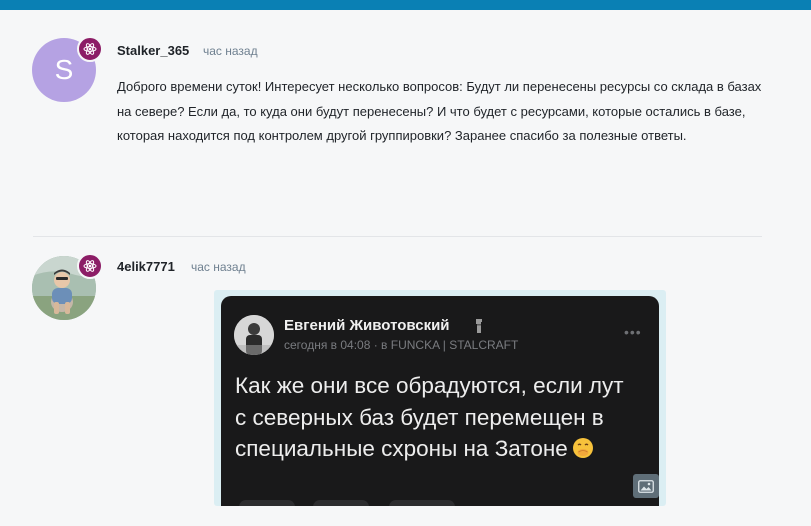 Image resolution: width=811 pixels, height=526 pixels. What do you see at coordinates (153, 50) in the screenshot?
I see `comment-author: Stalker_365` at bounding box center [153, 50].